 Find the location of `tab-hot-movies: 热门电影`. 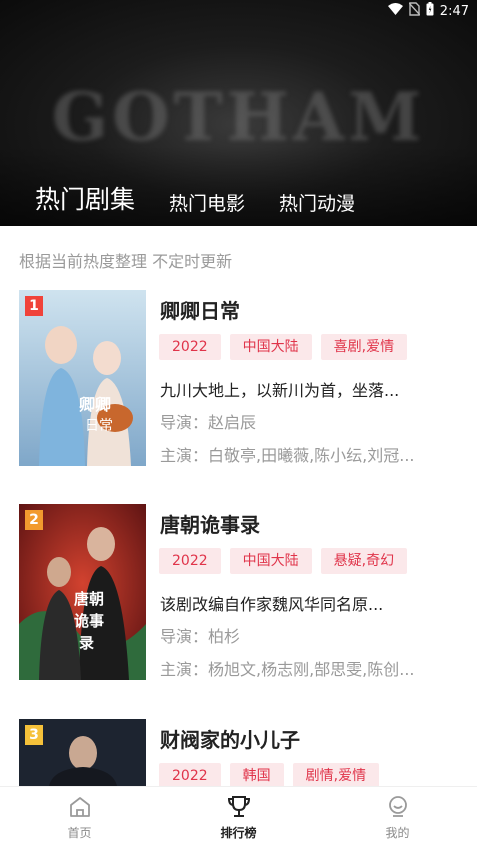

tab-hot-movies: 热门电影 is located at coordinates (207, 207).